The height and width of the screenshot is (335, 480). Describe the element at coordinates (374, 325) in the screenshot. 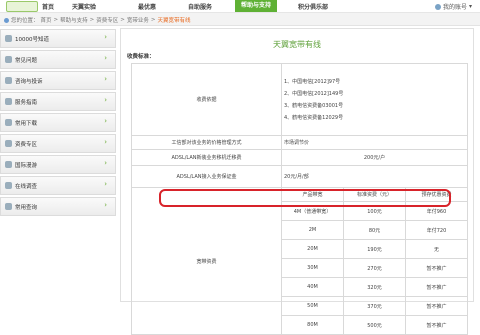

I see `standard-price-cell: 500元` at that location.